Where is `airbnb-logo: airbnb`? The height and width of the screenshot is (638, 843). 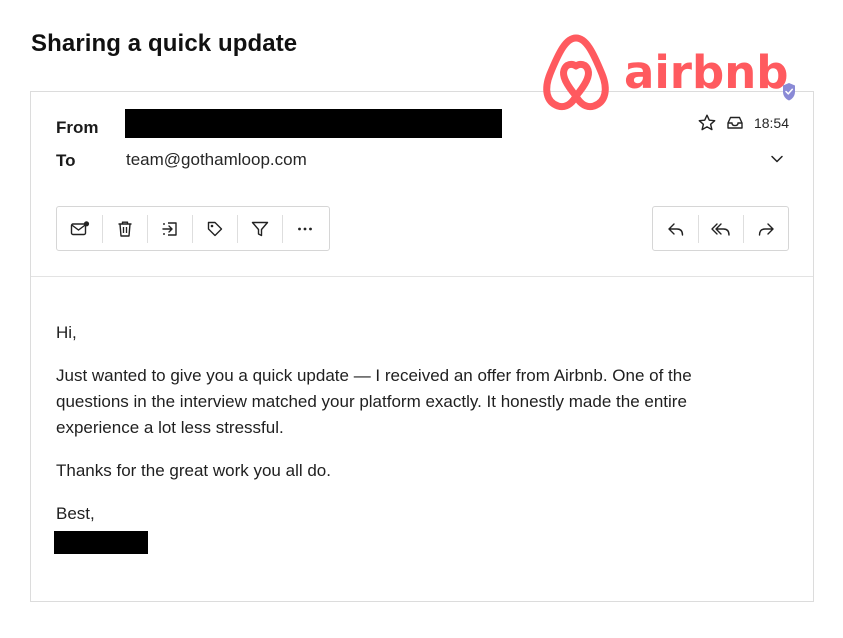 airbnb-logo: airbnb is located at coordinates (669, 72).